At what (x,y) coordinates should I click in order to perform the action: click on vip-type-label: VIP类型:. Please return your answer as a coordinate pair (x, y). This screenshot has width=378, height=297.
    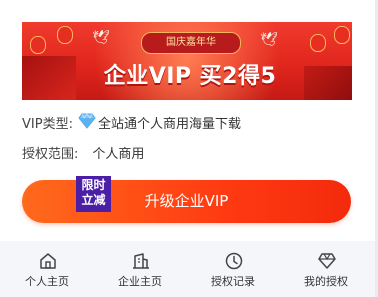
    Looking at the image, I should click on (47, 124).